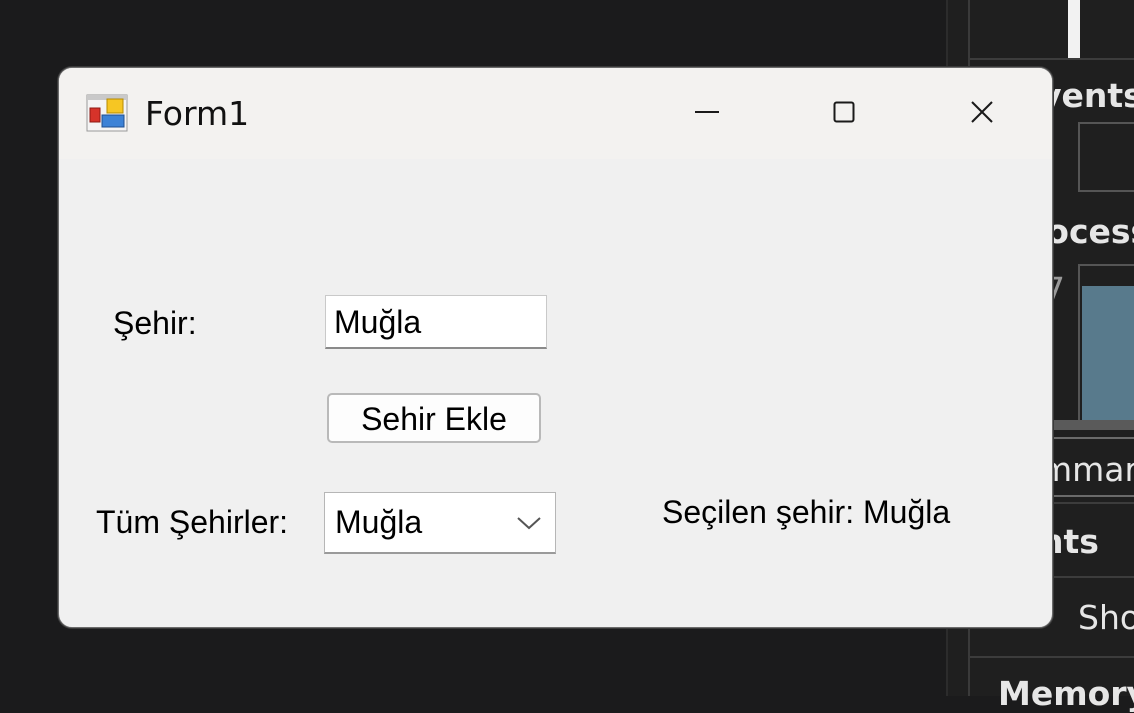 The width and height of the screenshot is (1134, 713). Describe the element at coordinates (806, 512) in the screenshot. I see `selected-city-label: Seçilen şehir: Muğla` at that location.